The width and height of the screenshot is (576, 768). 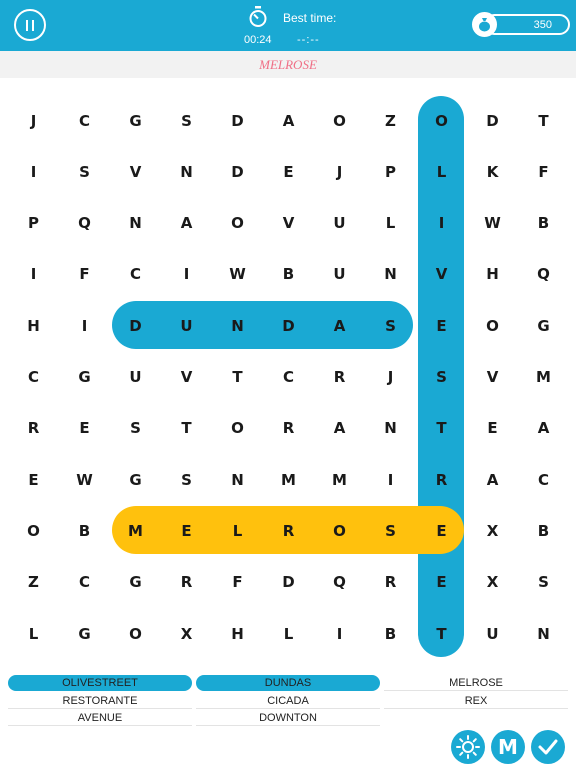 I want to click on coin-counter: 350, so click(x=521, y=24).